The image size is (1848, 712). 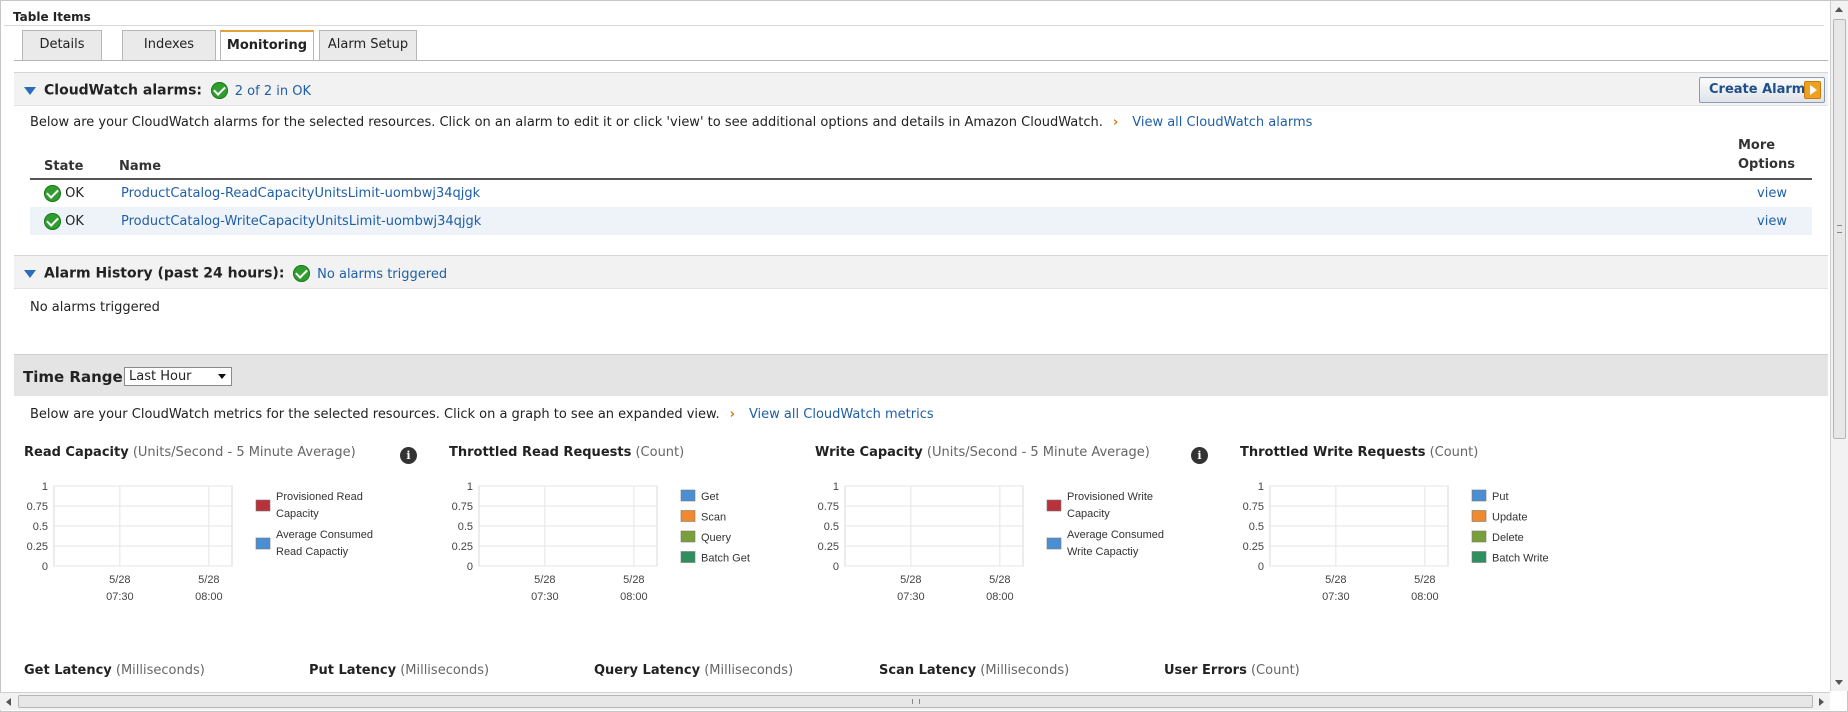 I want to click on chart-title: Scan Latency, so click(x=928, y=670).